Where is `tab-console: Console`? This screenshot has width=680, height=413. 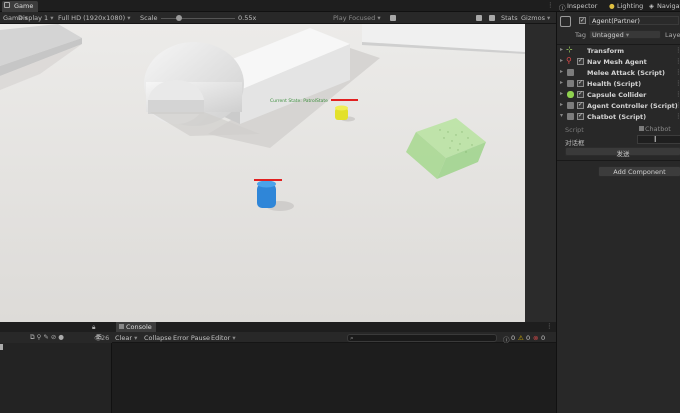
tab-console: Console is located at coordinates (136, 327).